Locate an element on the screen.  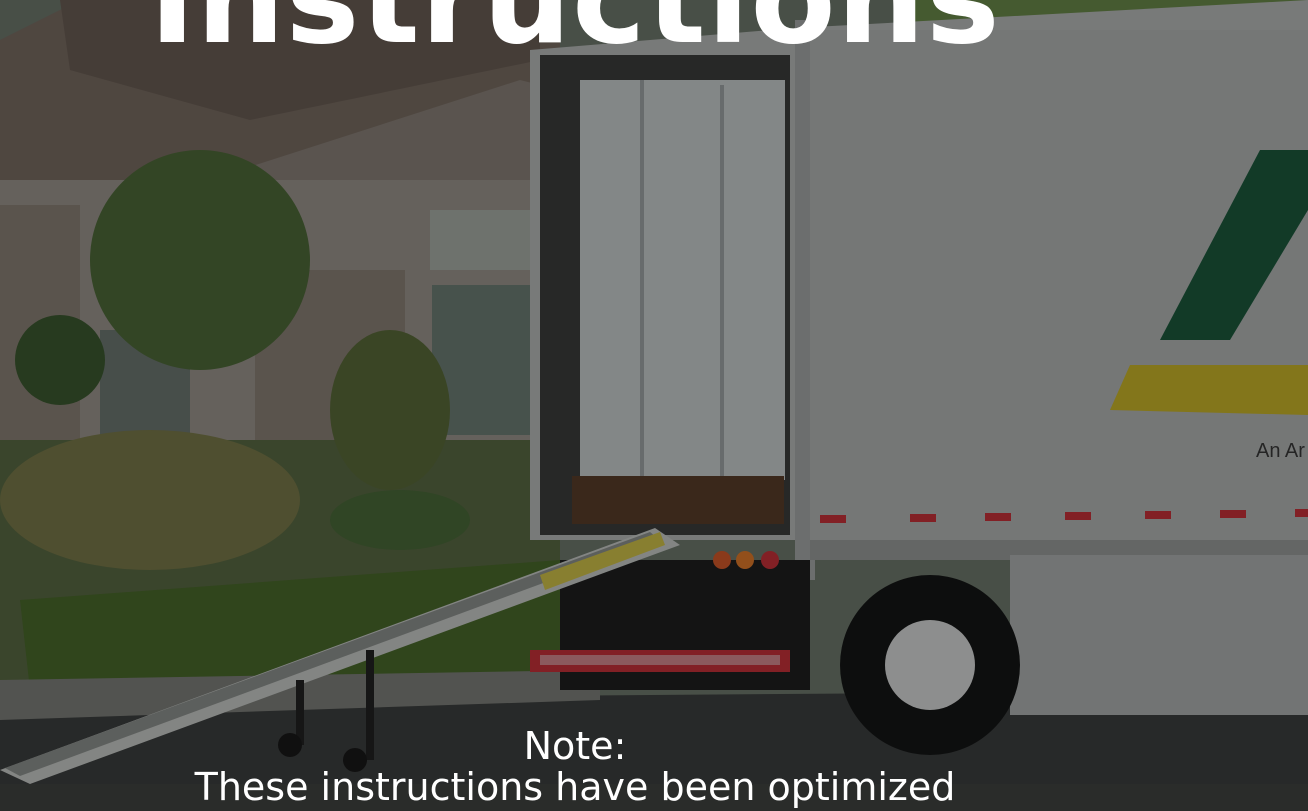
note-text: These instructions have been optimized is located at coordinates (575, 787).